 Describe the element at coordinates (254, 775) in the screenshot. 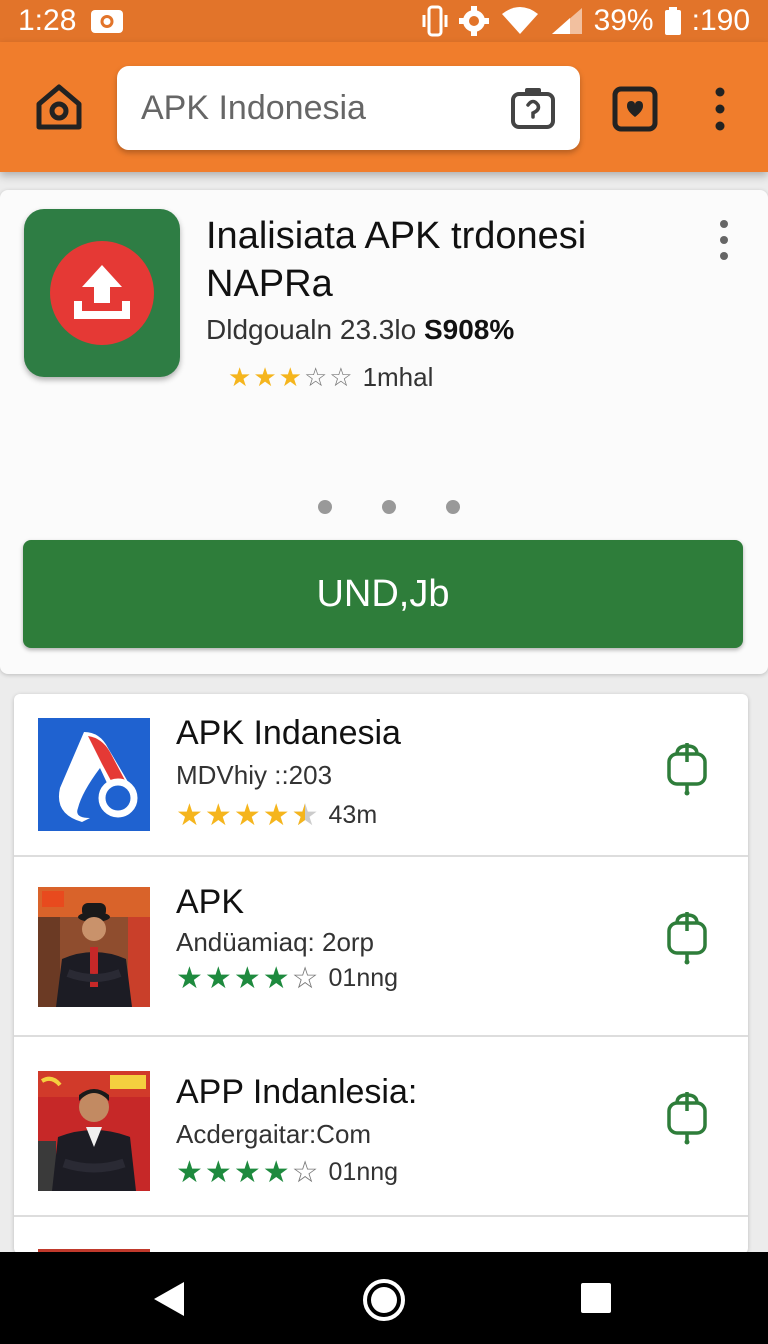

I see `app-subtitle: MDVhiy ::203` at that location.